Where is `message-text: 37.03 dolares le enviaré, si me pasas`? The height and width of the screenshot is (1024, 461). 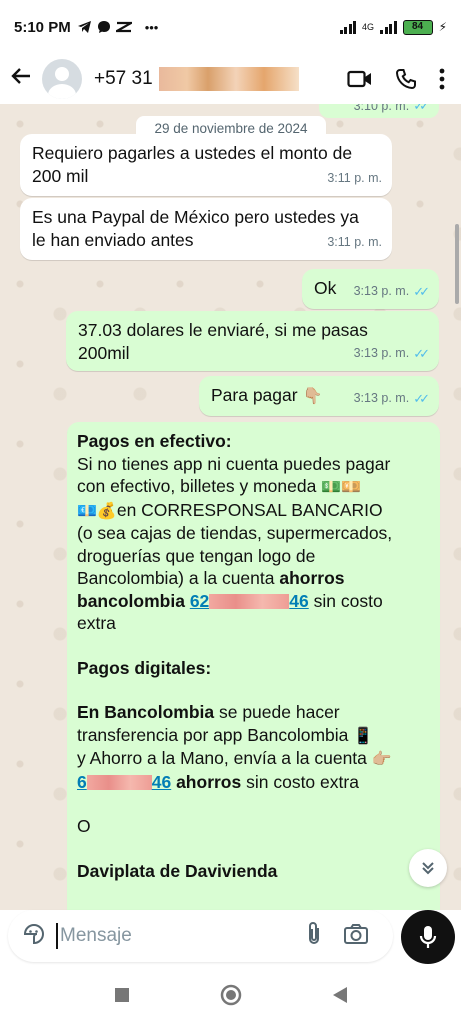
message-text: 37.03 dolares le enviaré, si me pasas is located at coordinates (223, 330).